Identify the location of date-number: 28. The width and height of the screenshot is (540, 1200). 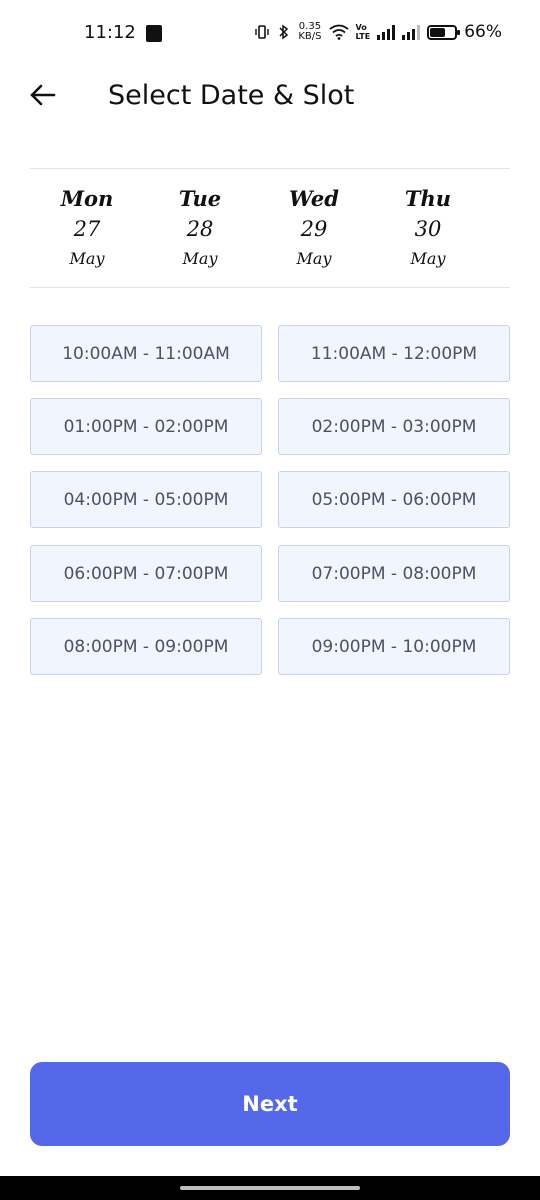
(200, 229).